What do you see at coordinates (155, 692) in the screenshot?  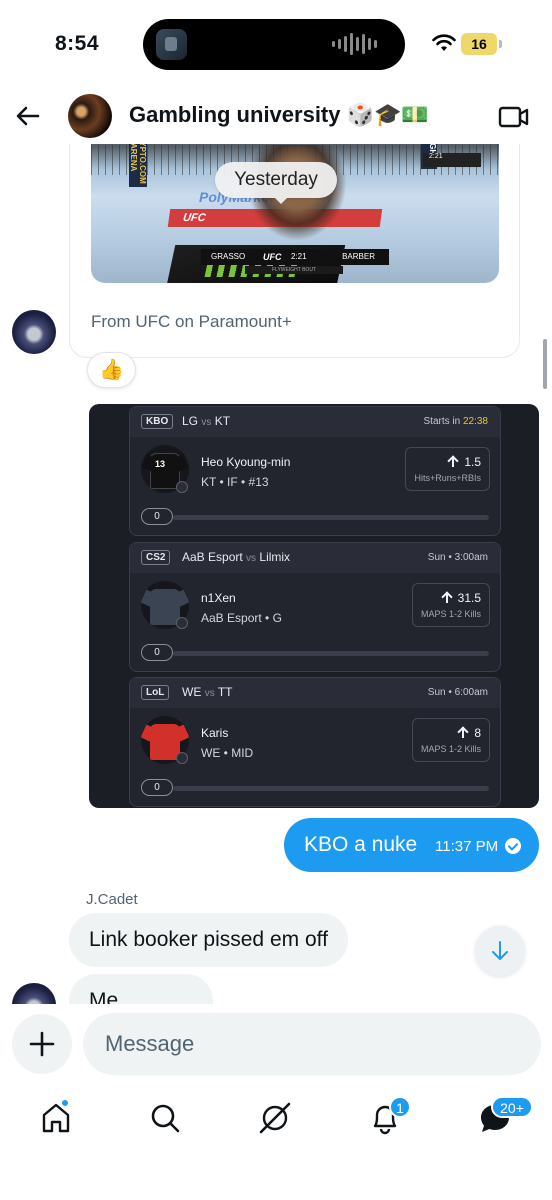 I see `league-badge: LoL` at bounding box center [155, 692].